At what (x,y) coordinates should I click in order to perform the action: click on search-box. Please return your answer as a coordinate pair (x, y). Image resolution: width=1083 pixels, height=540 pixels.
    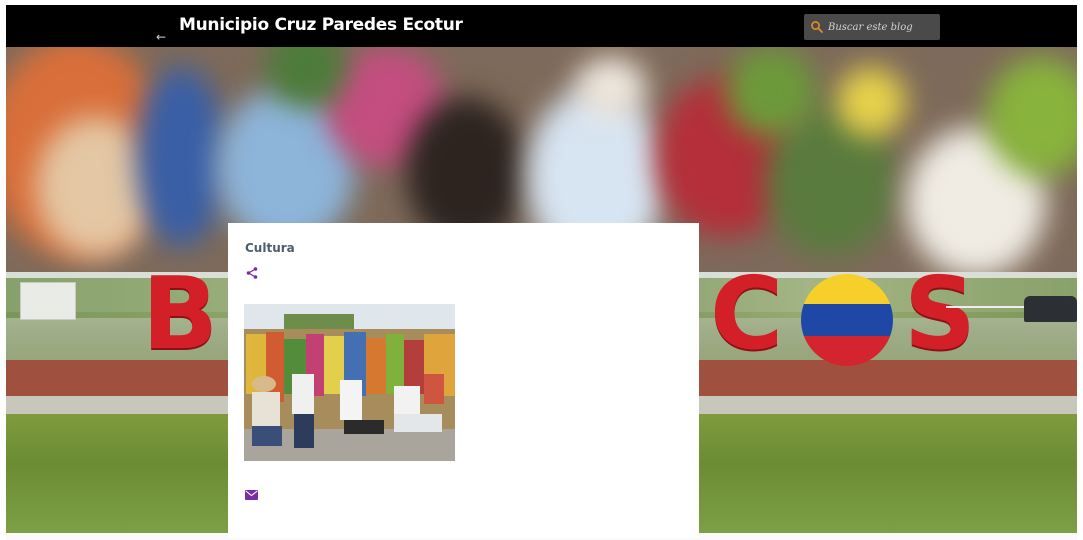
    Looking at the image, I should click on (872, 27).